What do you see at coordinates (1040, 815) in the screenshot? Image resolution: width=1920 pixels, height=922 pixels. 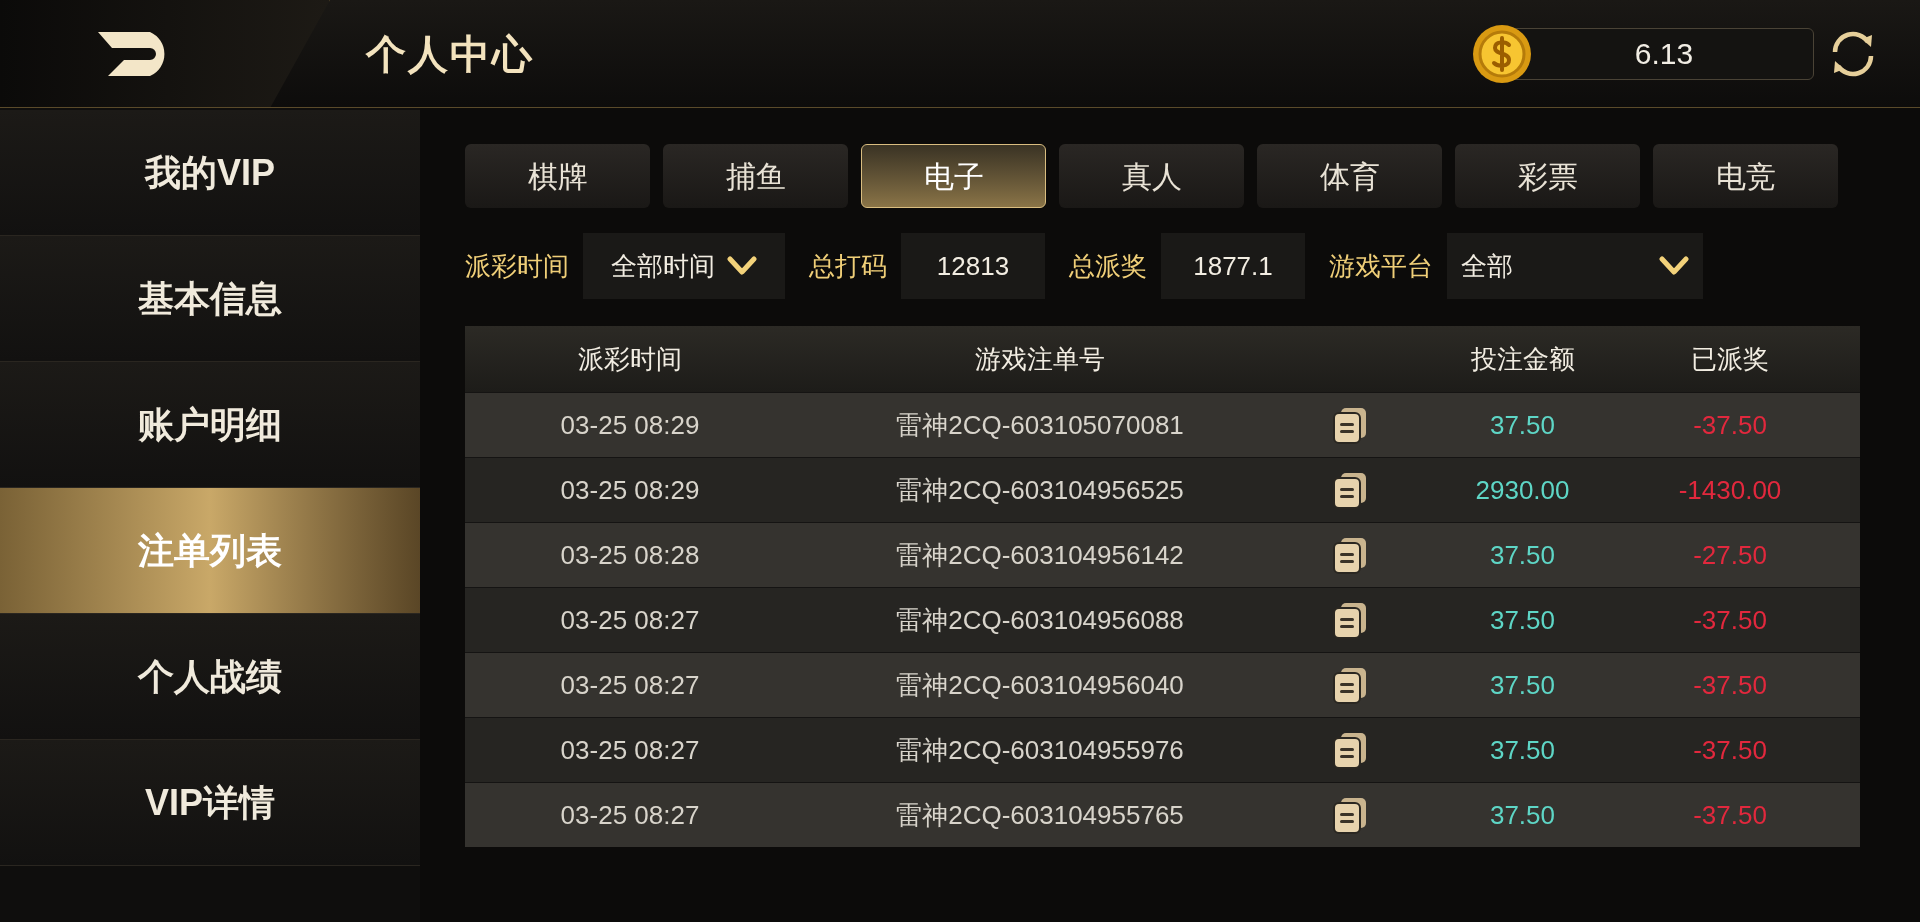 I see `table-cell-text: 雷神2CQ-603104955765` at bounding box center [1040, 815].